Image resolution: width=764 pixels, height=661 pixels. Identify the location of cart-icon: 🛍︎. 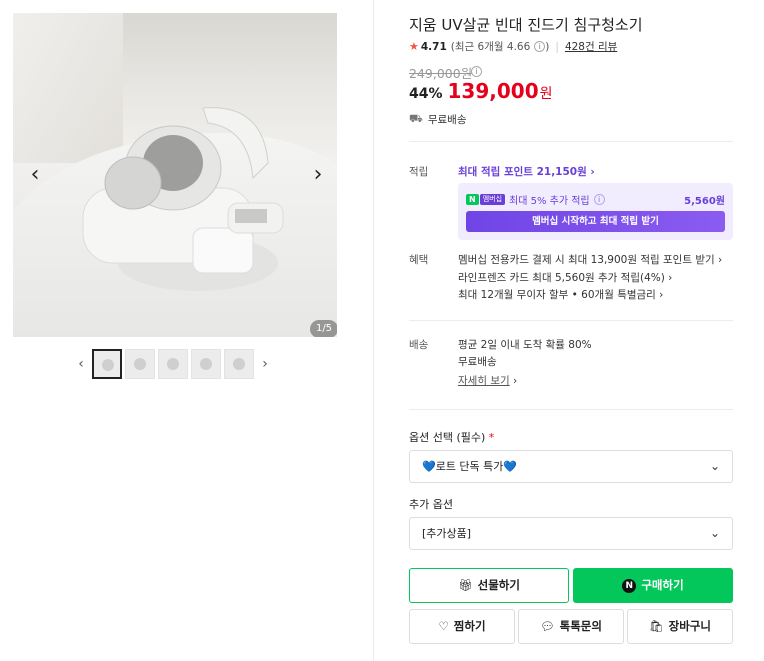
(656, 626).